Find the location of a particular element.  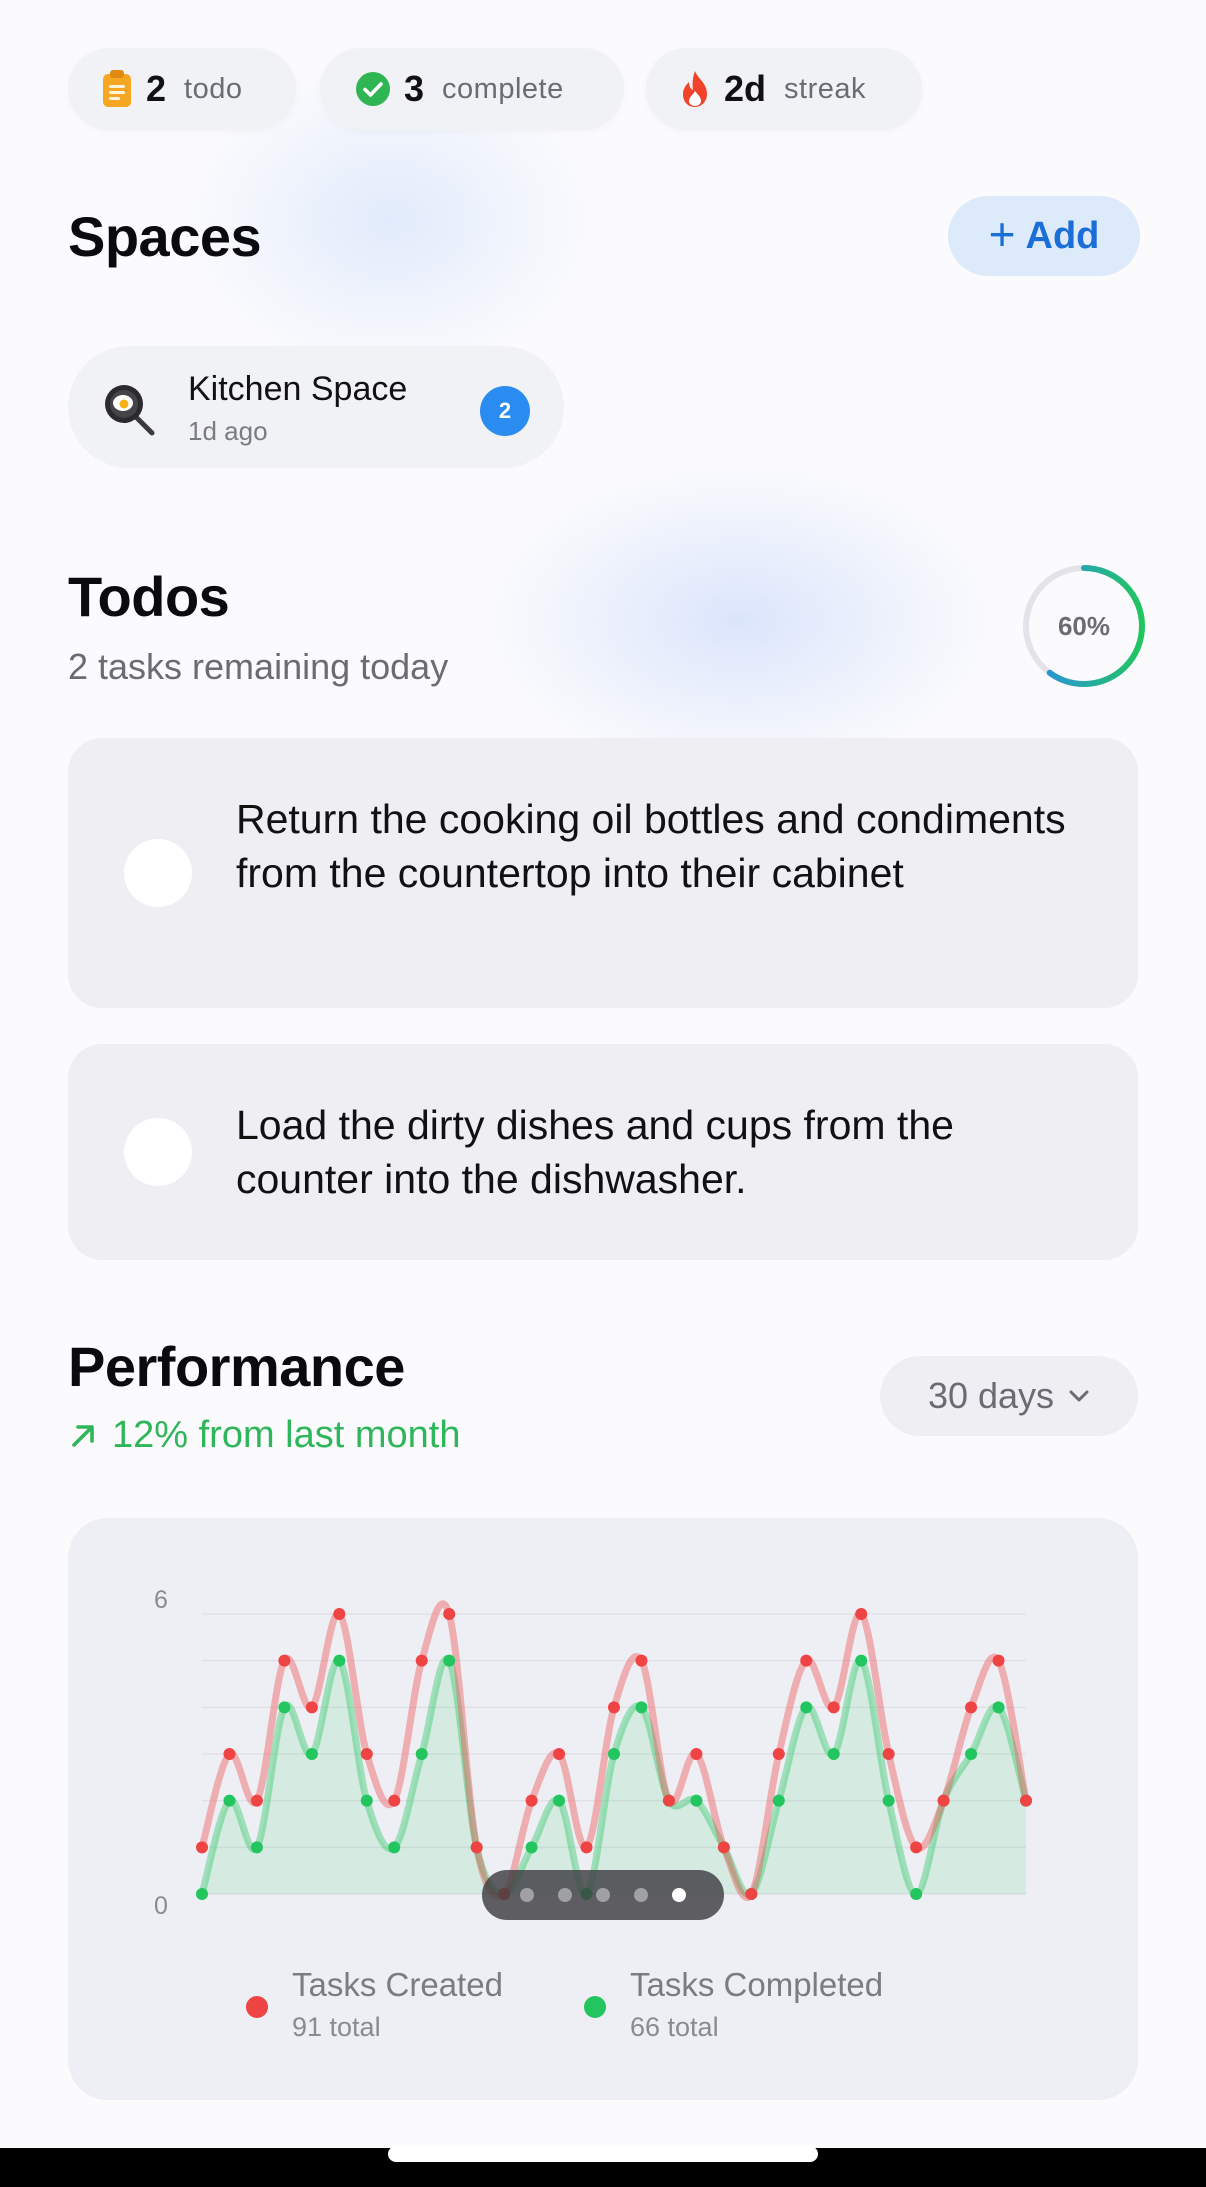

stat-value: 3 is located at coordinates (414, 88).